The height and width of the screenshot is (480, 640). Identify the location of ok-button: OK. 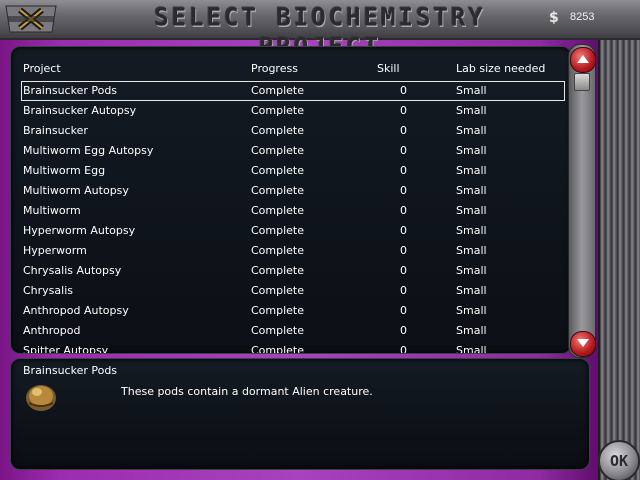
(619, 460).